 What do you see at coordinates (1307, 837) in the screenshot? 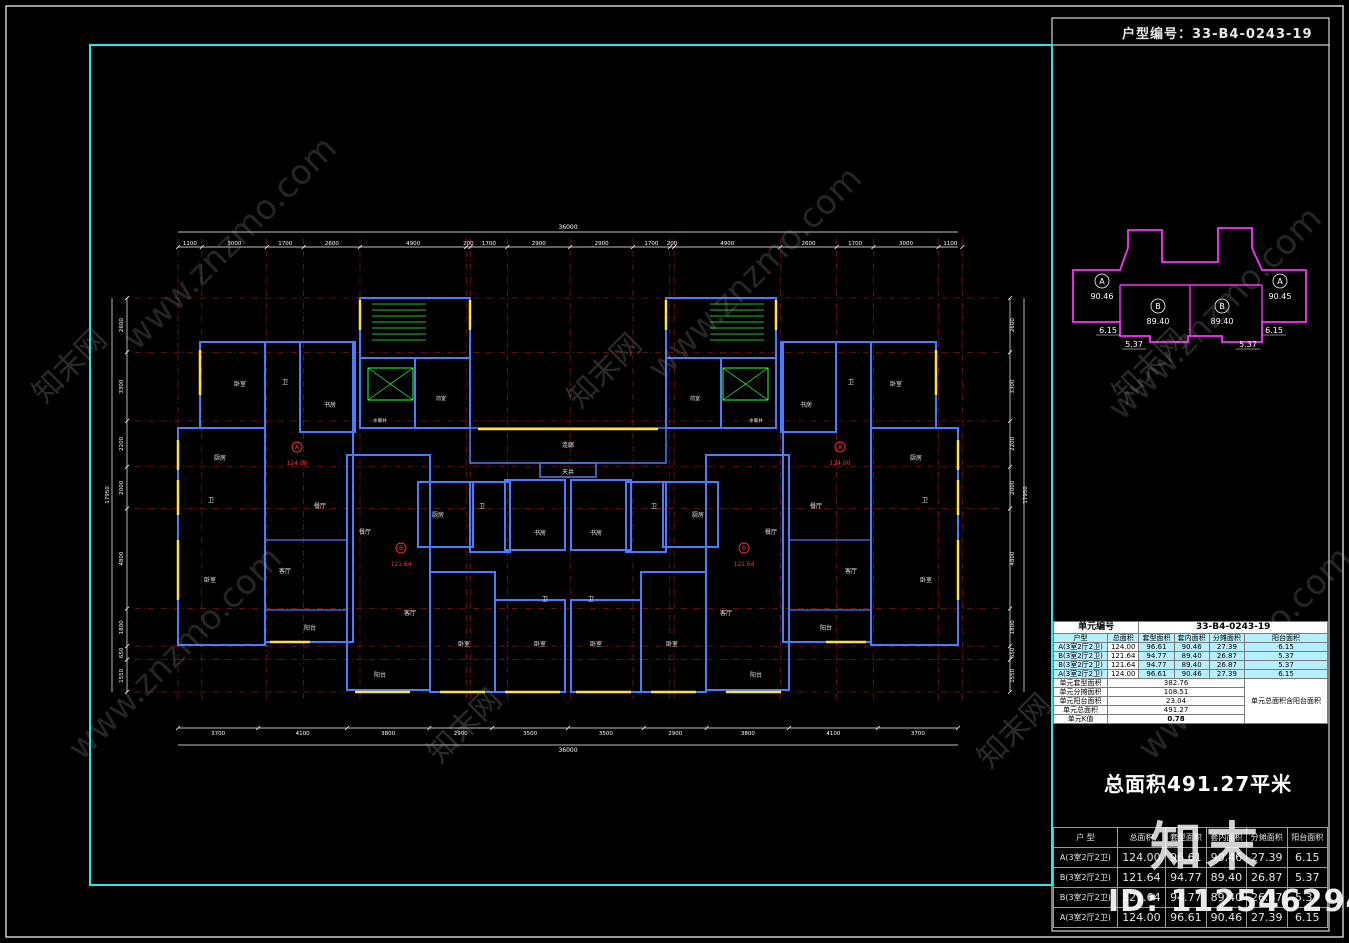
I see `col-header: 阳台面积` at bounding box center [1307, 837].